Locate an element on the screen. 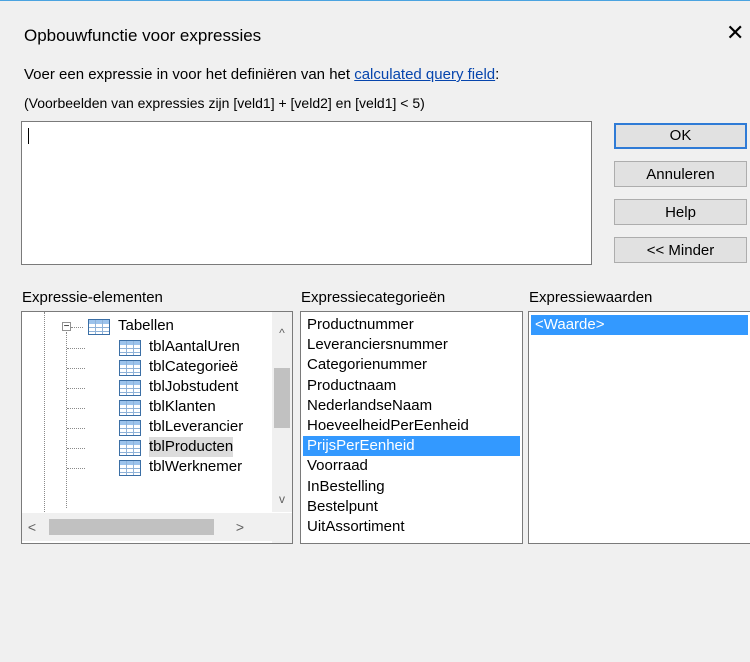 The height and width of the screenshot is (662, 750). list-item: InBestelling is located at coordinates (411, 487).